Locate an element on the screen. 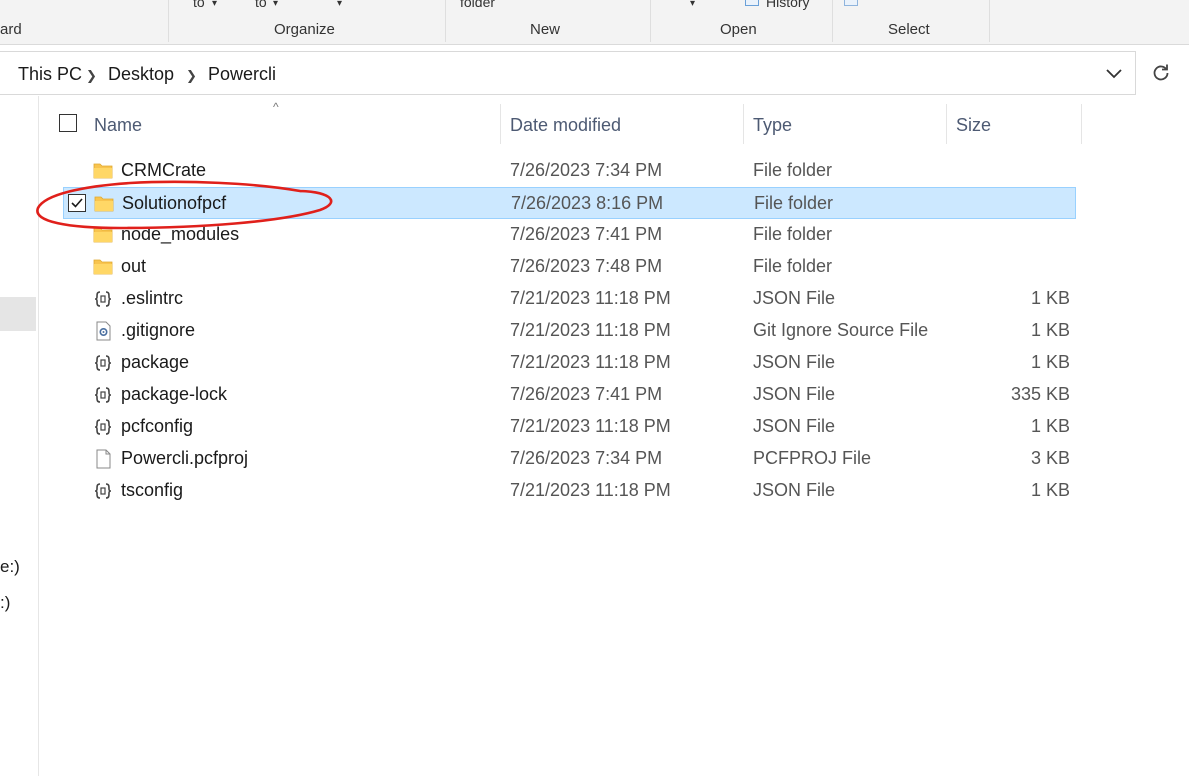 This screenshot has height=776, width=1189. file-type: Git Ignore Source File is located at coordinates (841, 330).